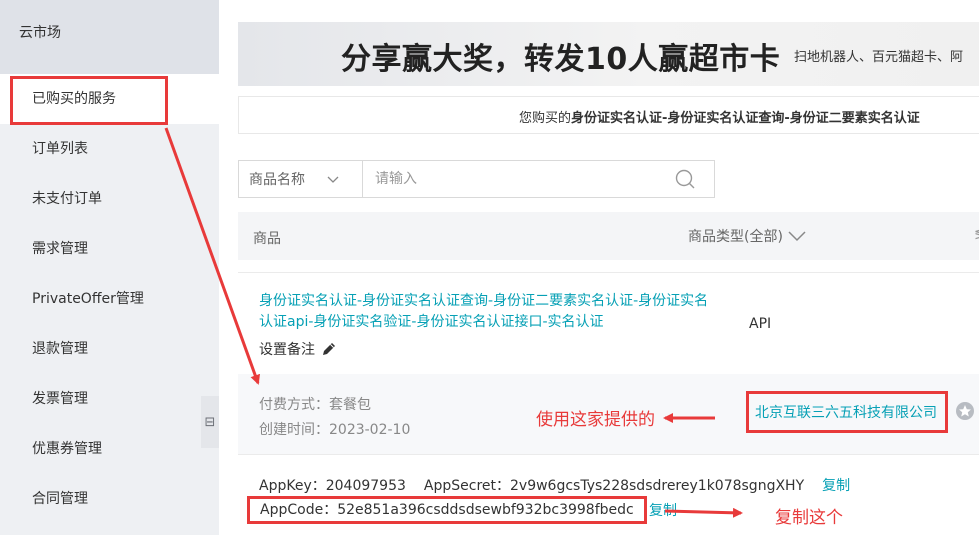 The width and height of the screenshot is (979, 535). What do you see at coordinates (109, 399) in the screenshot?
I see `sidebar-item-invoices: 发票管理` at bounding box center [109, 399].